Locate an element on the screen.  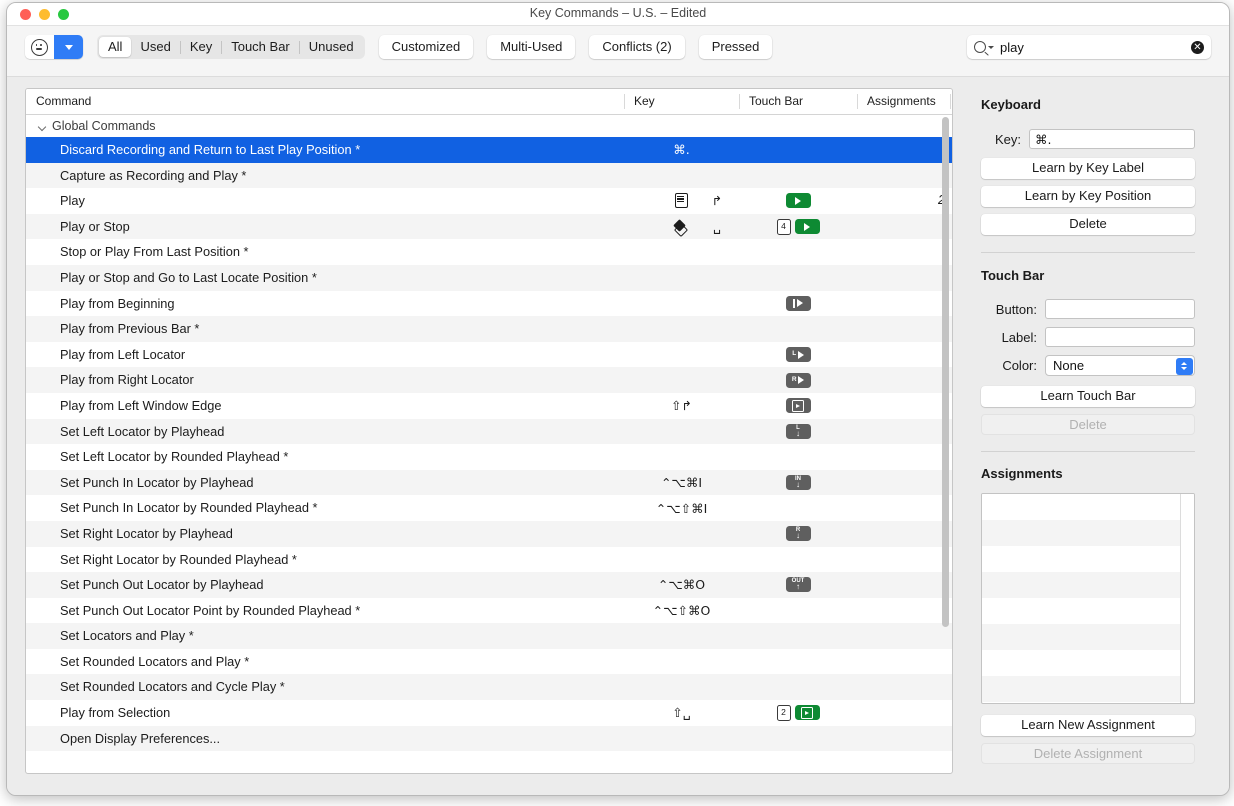
search-field: play ✕ is located at coordinates (1089, 47).